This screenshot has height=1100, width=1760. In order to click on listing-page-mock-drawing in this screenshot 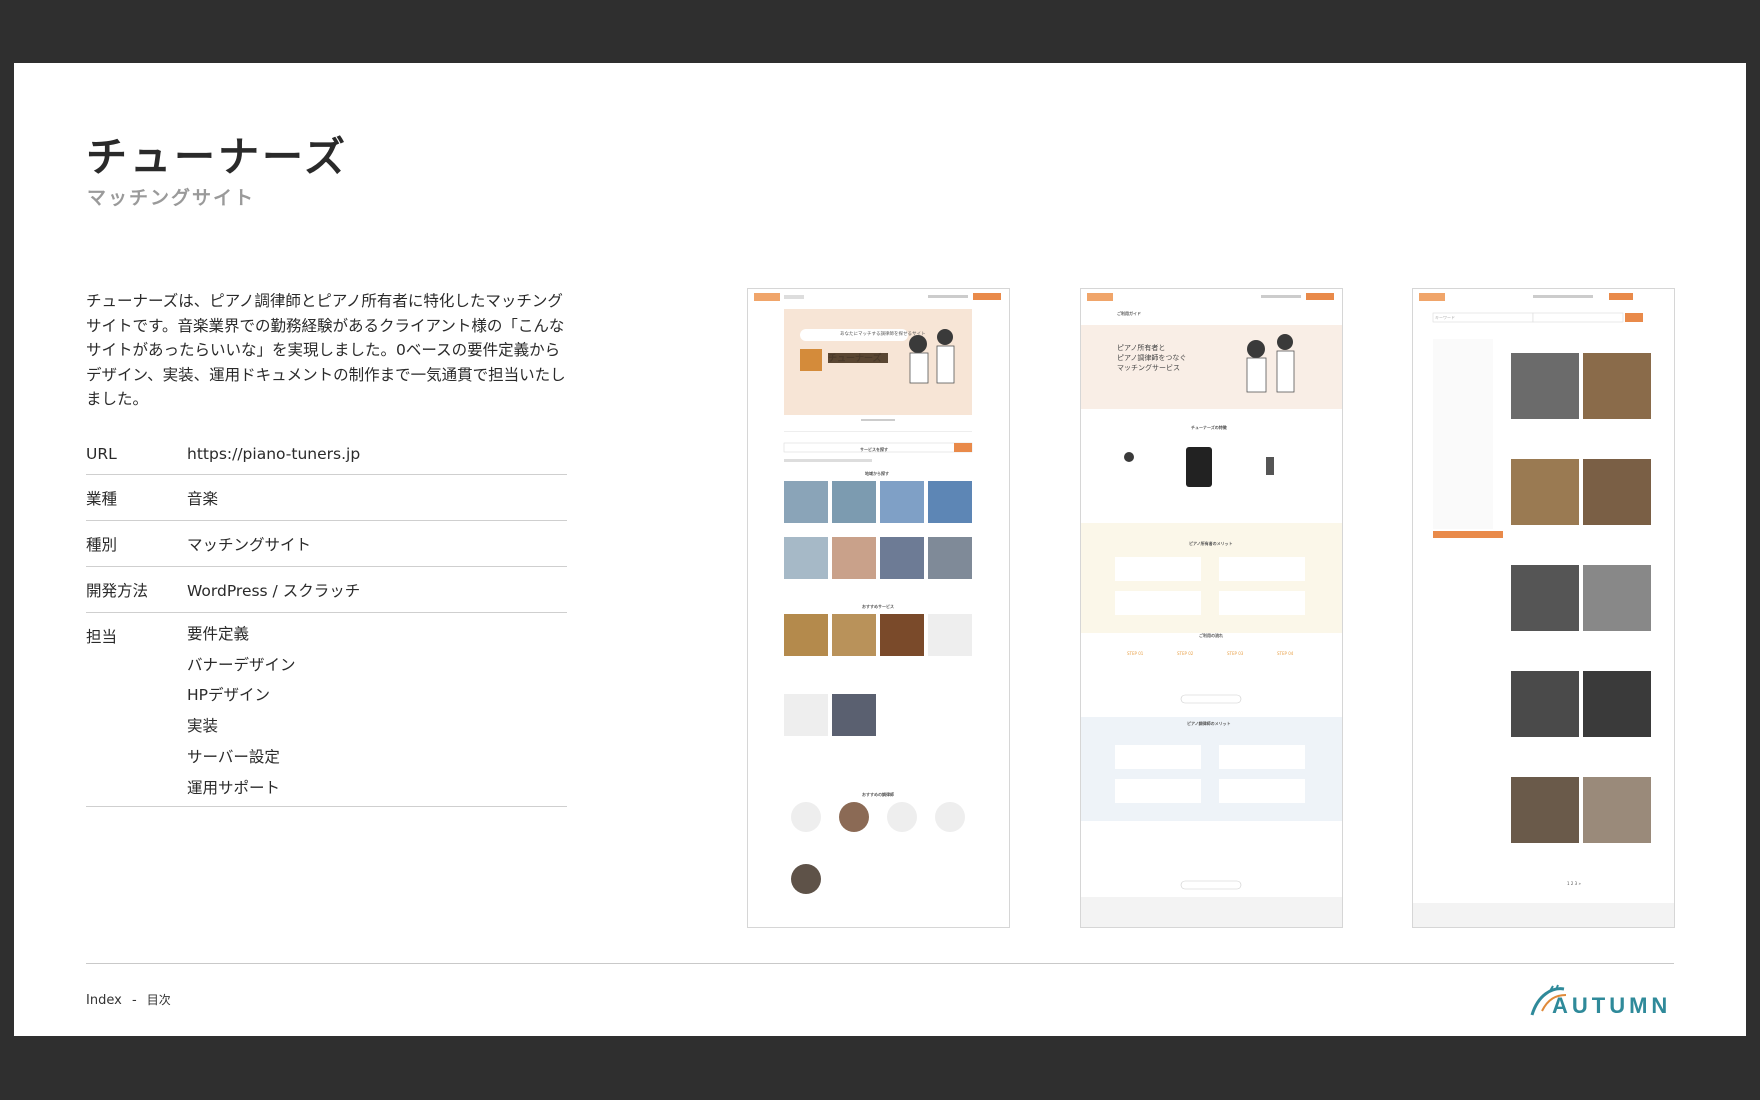, I will do `click(1543, 610)`.